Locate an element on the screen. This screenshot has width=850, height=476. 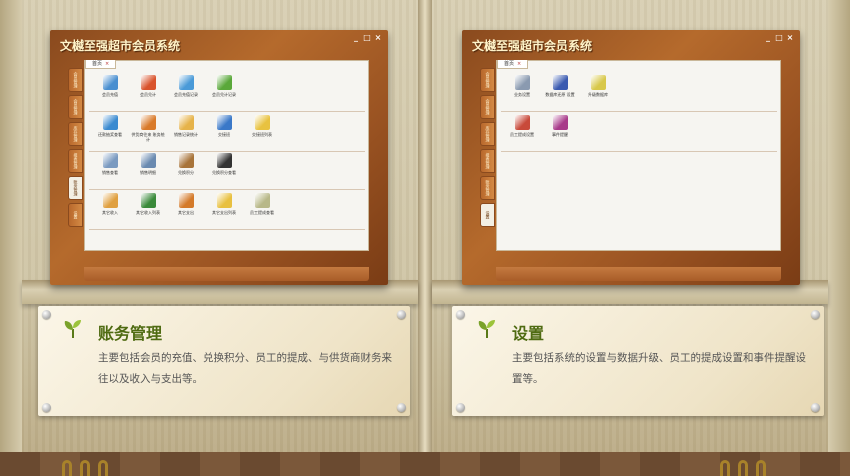
function-button: 销售查看 is located at coordinates (110, 164).